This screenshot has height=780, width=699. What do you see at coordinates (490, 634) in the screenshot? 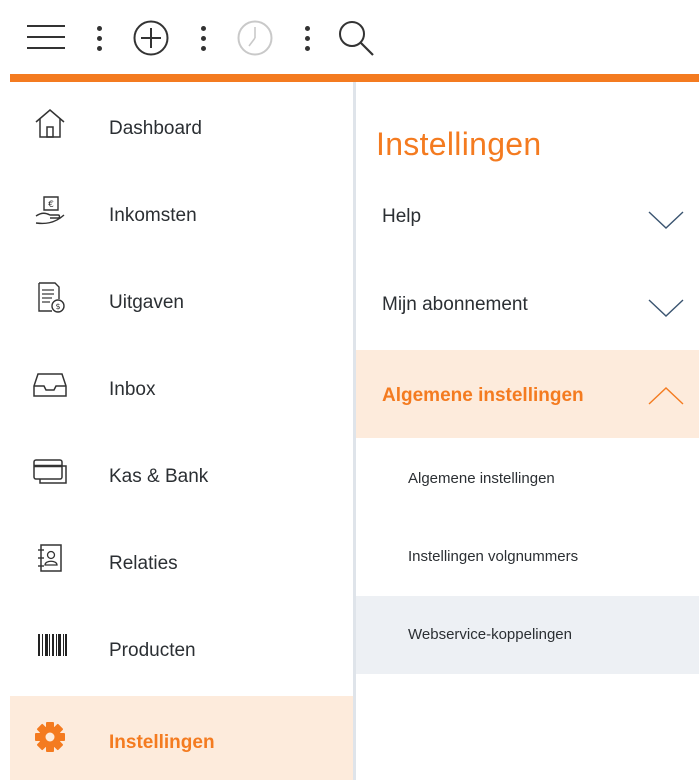
I see `subitem-label: Webservice-koppelingen` at bounding box center [490, 634].